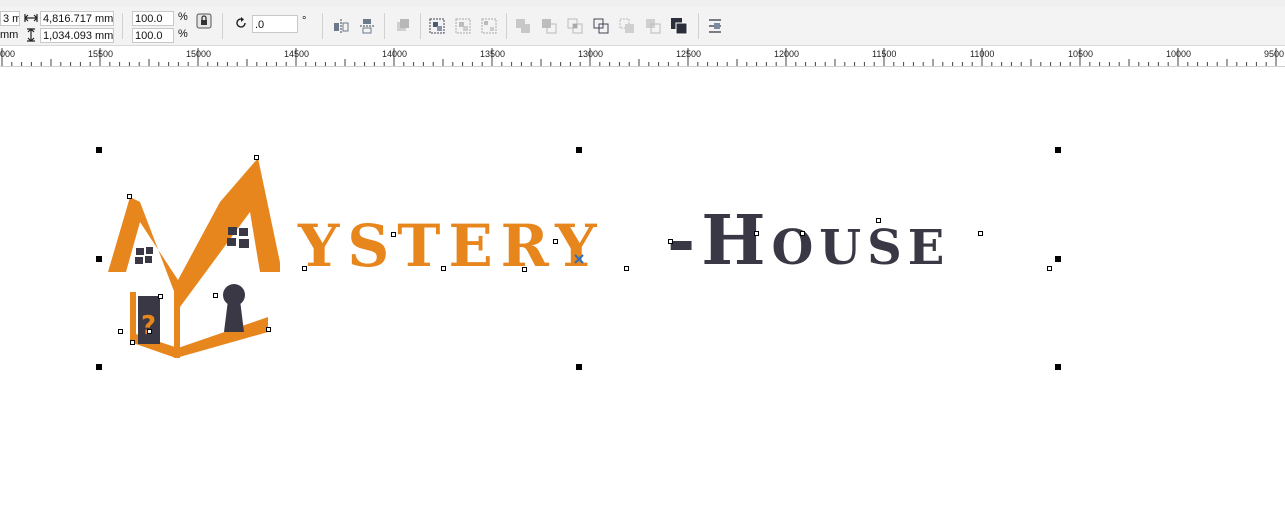 This screenshot has height=523, width=1285. I want to click on selection-handle-bottom, so click(579, 367).